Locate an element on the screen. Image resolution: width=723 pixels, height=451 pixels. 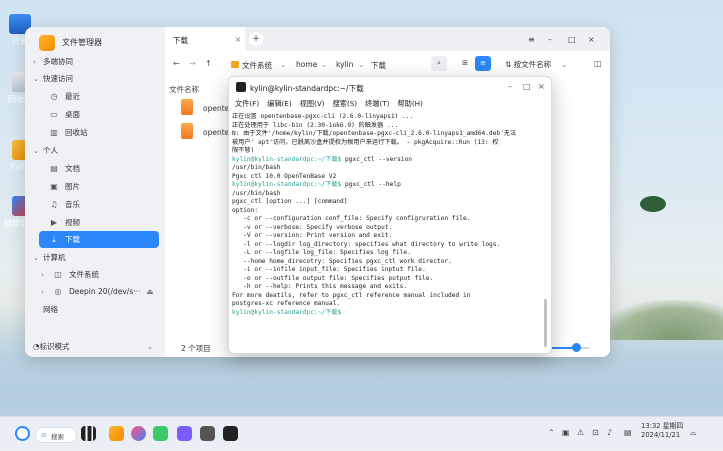
file-manager-icon is located at coordinates (116, 433).